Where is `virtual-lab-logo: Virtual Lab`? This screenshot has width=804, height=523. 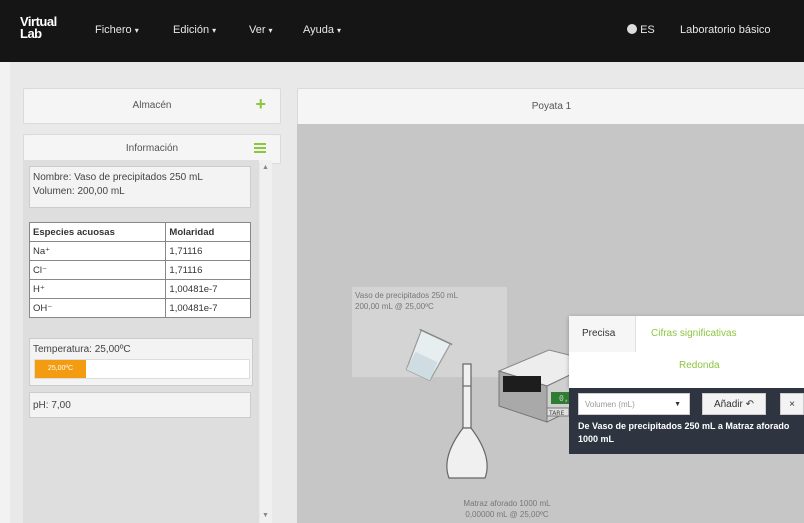 virtual-lab-logo: Virtual Lab is located at coordinates (42, 28).